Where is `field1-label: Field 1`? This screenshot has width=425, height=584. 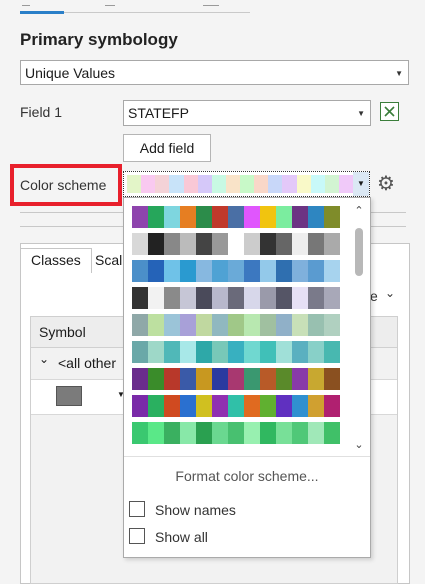 field1-label: Field 1 is located at coordinates (41, 112).